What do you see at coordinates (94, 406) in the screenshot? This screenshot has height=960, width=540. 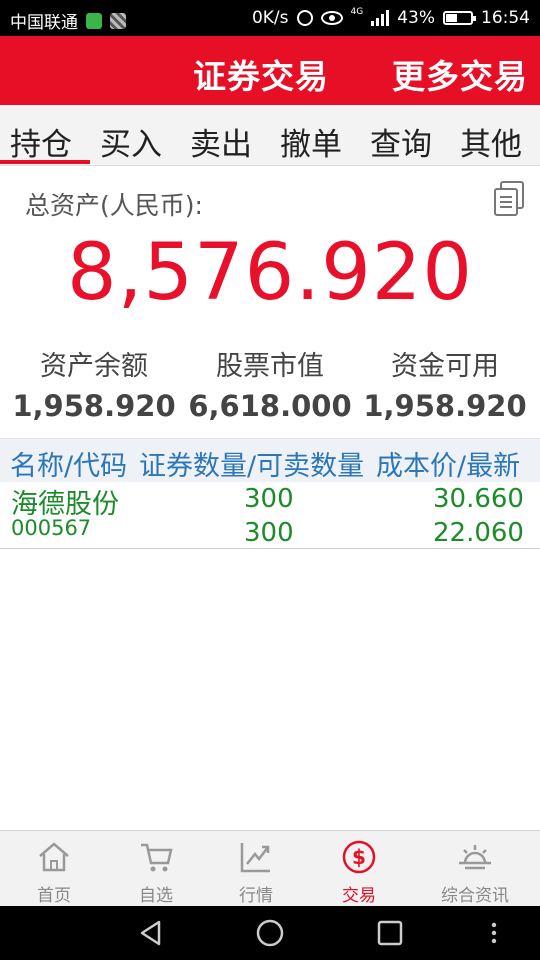 I see `balance-value: 1,958.920` at bounding box center [94, 406].